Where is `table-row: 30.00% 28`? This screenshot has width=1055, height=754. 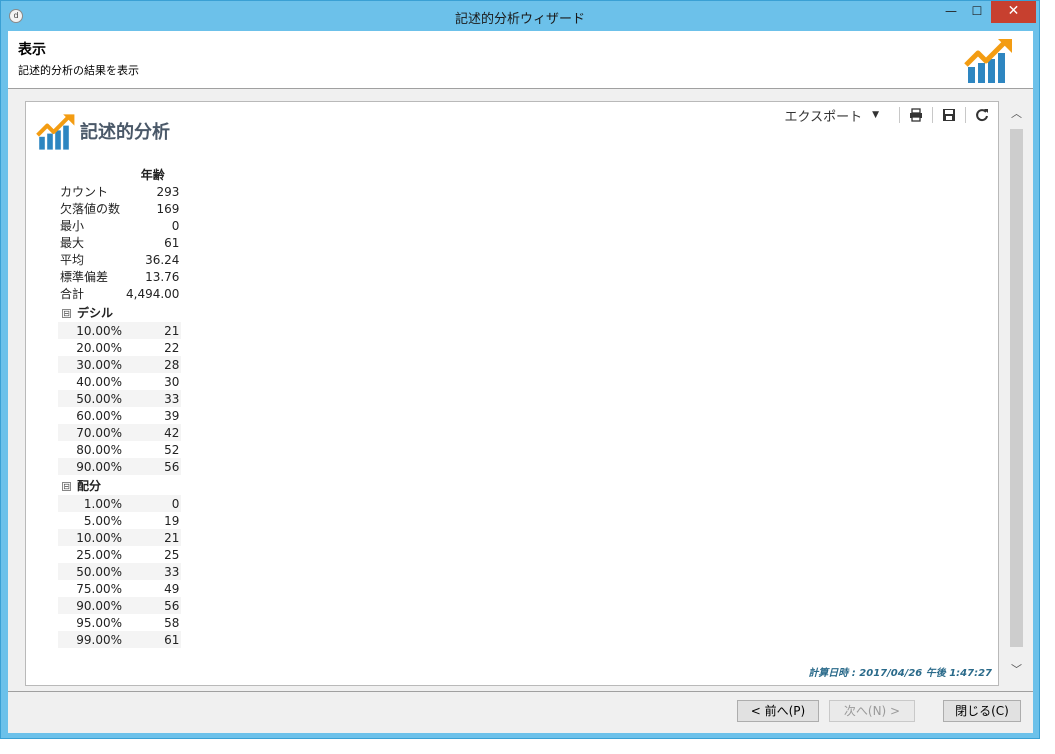
table-row: 30.00% 28 is located at coordinates (120, 364).